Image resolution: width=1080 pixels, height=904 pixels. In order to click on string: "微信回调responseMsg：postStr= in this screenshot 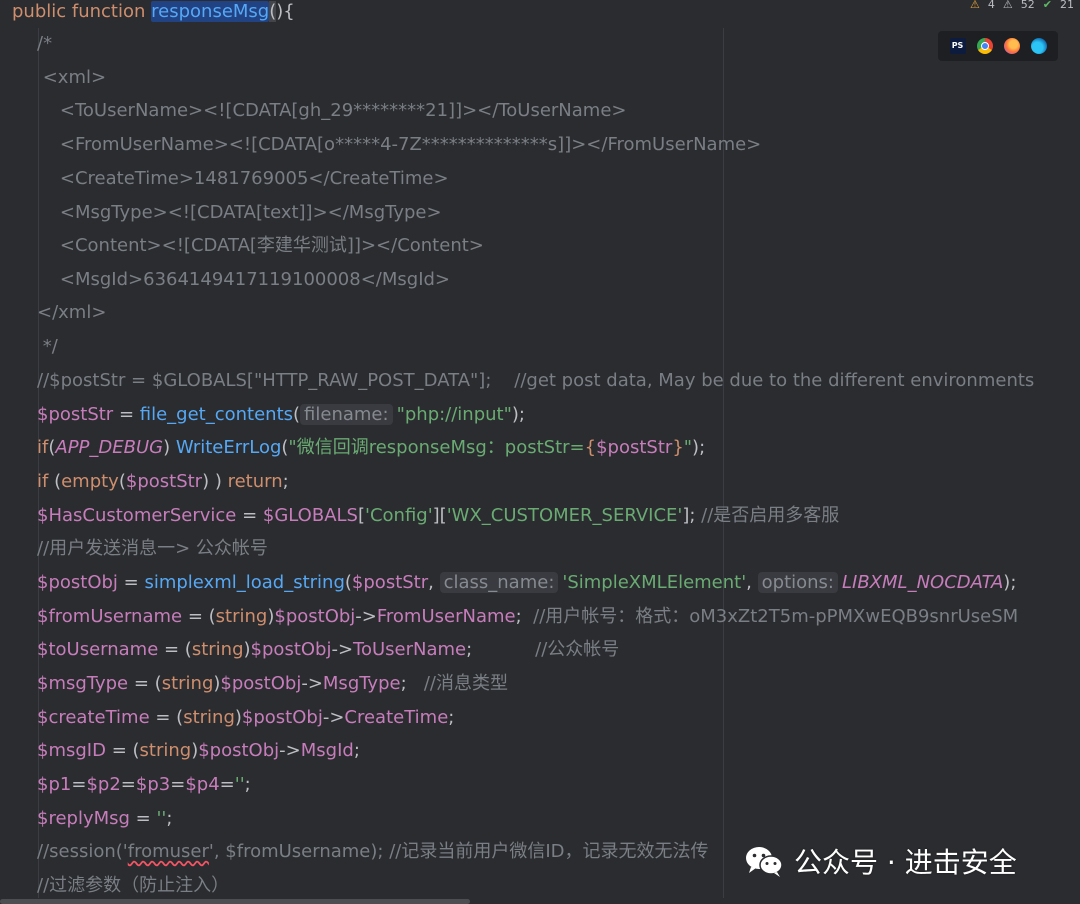, I will do `click(436, 447)`.